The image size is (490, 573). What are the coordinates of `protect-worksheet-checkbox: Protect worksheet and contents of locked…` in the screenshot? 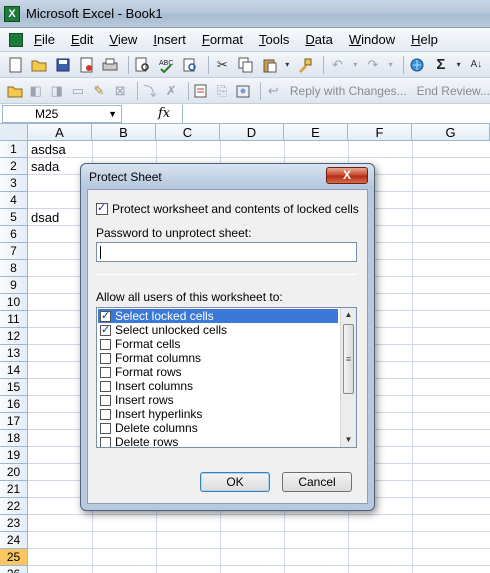 It's located at (227, 208).